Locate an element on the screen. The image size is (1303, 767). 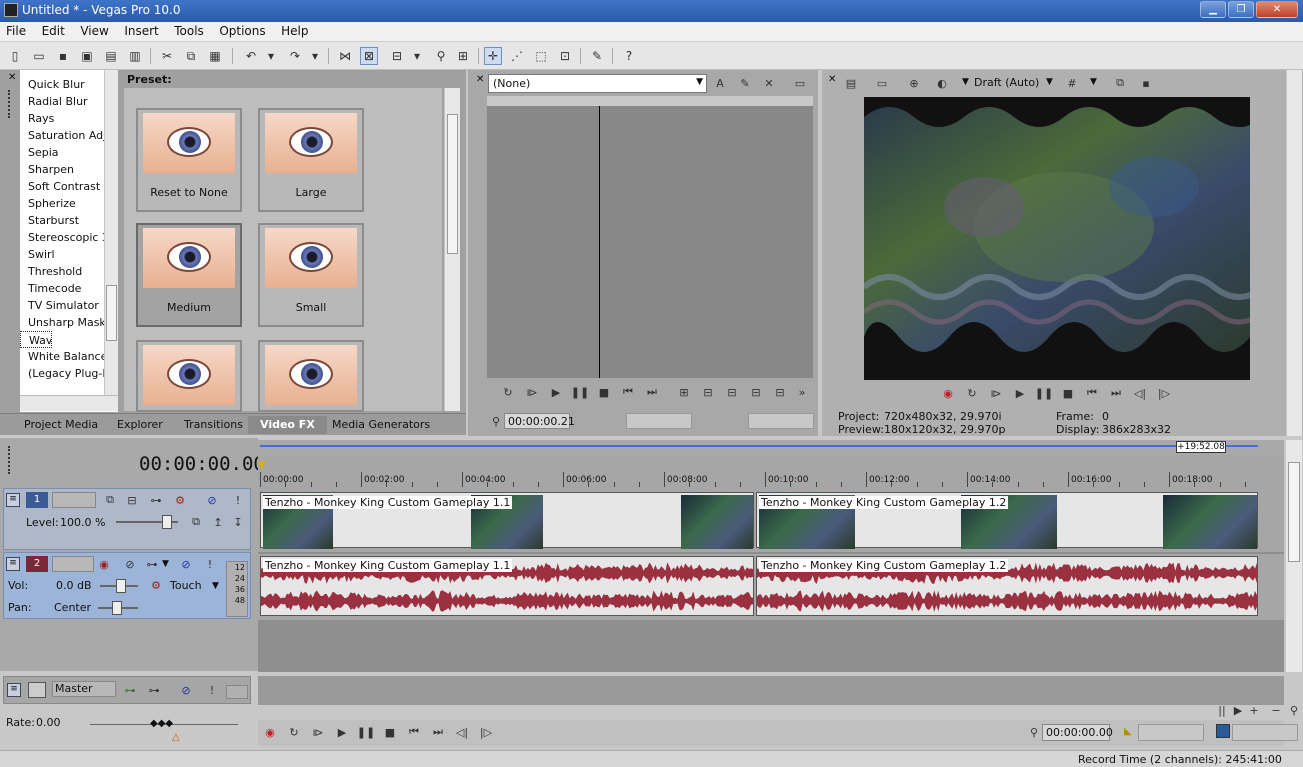
save-snapshot-icon: ▪ is located at coordinates (1146, 83).